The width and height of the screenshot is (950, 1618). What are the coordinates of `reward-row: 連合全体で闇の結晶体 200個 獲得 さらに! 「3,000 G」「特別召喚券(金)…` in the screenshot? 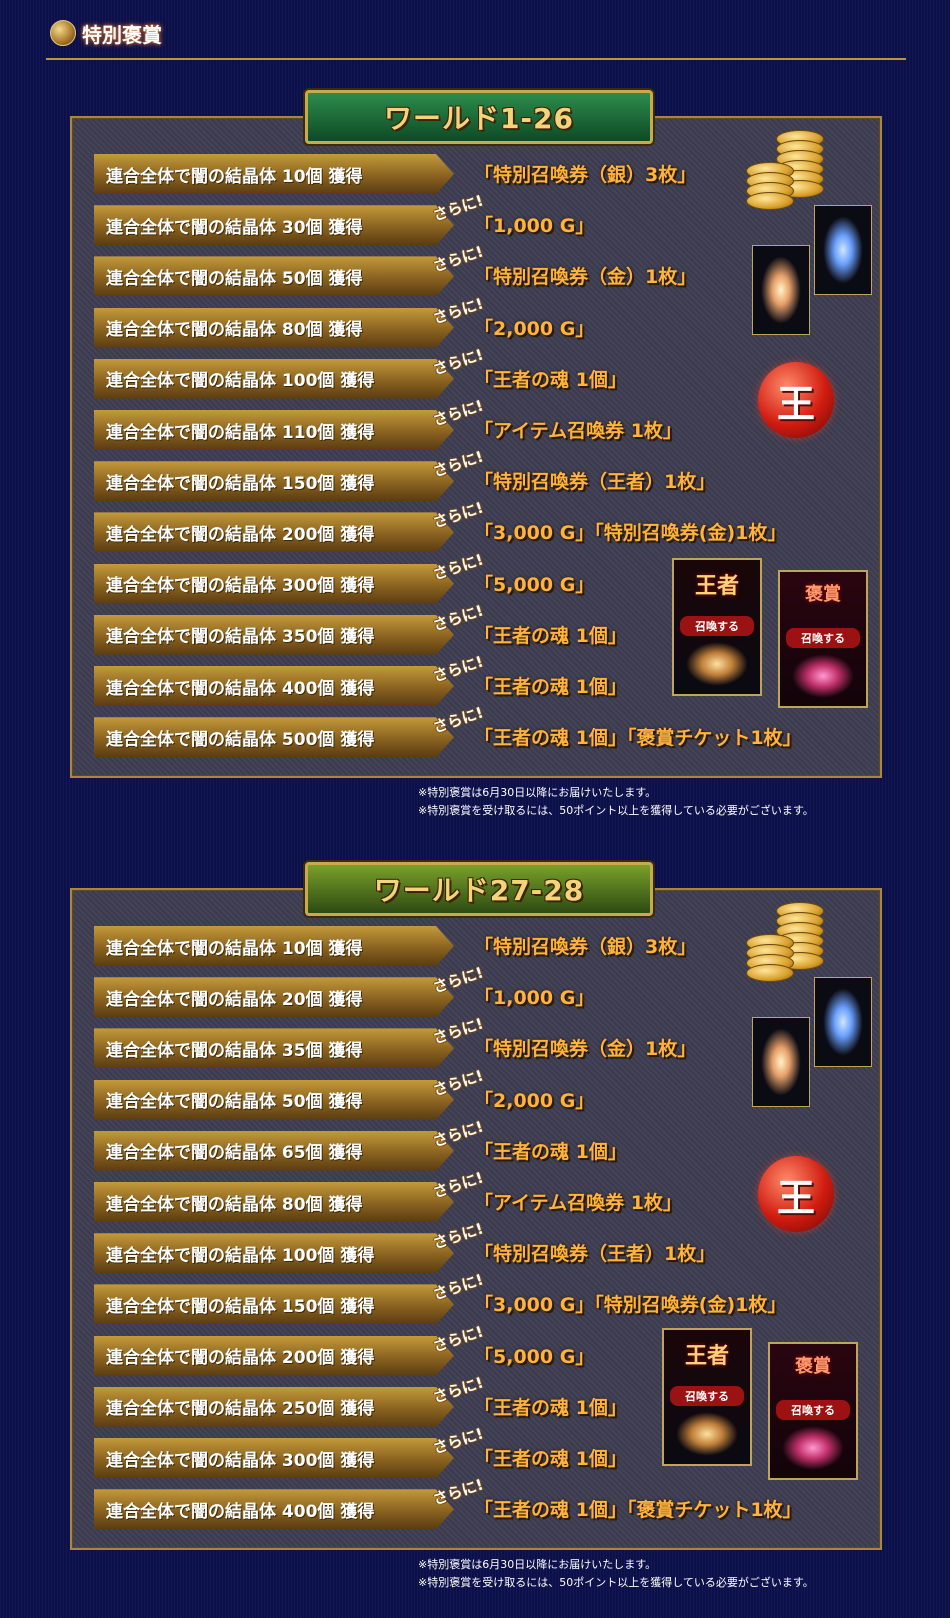 It's located at (484, 526).